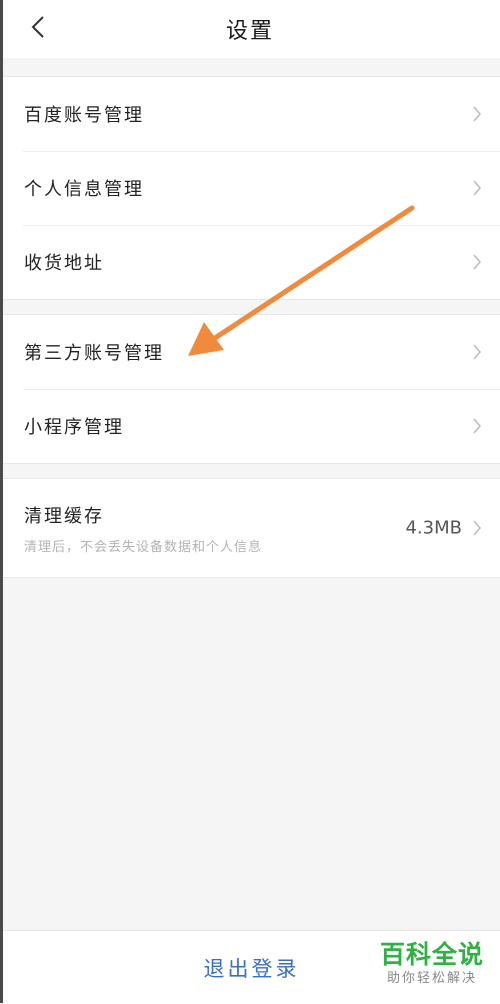  I want to click on clear-cache-subtitle: 清理后，不会丢失设备数据和个人信息, so click(143, 547).